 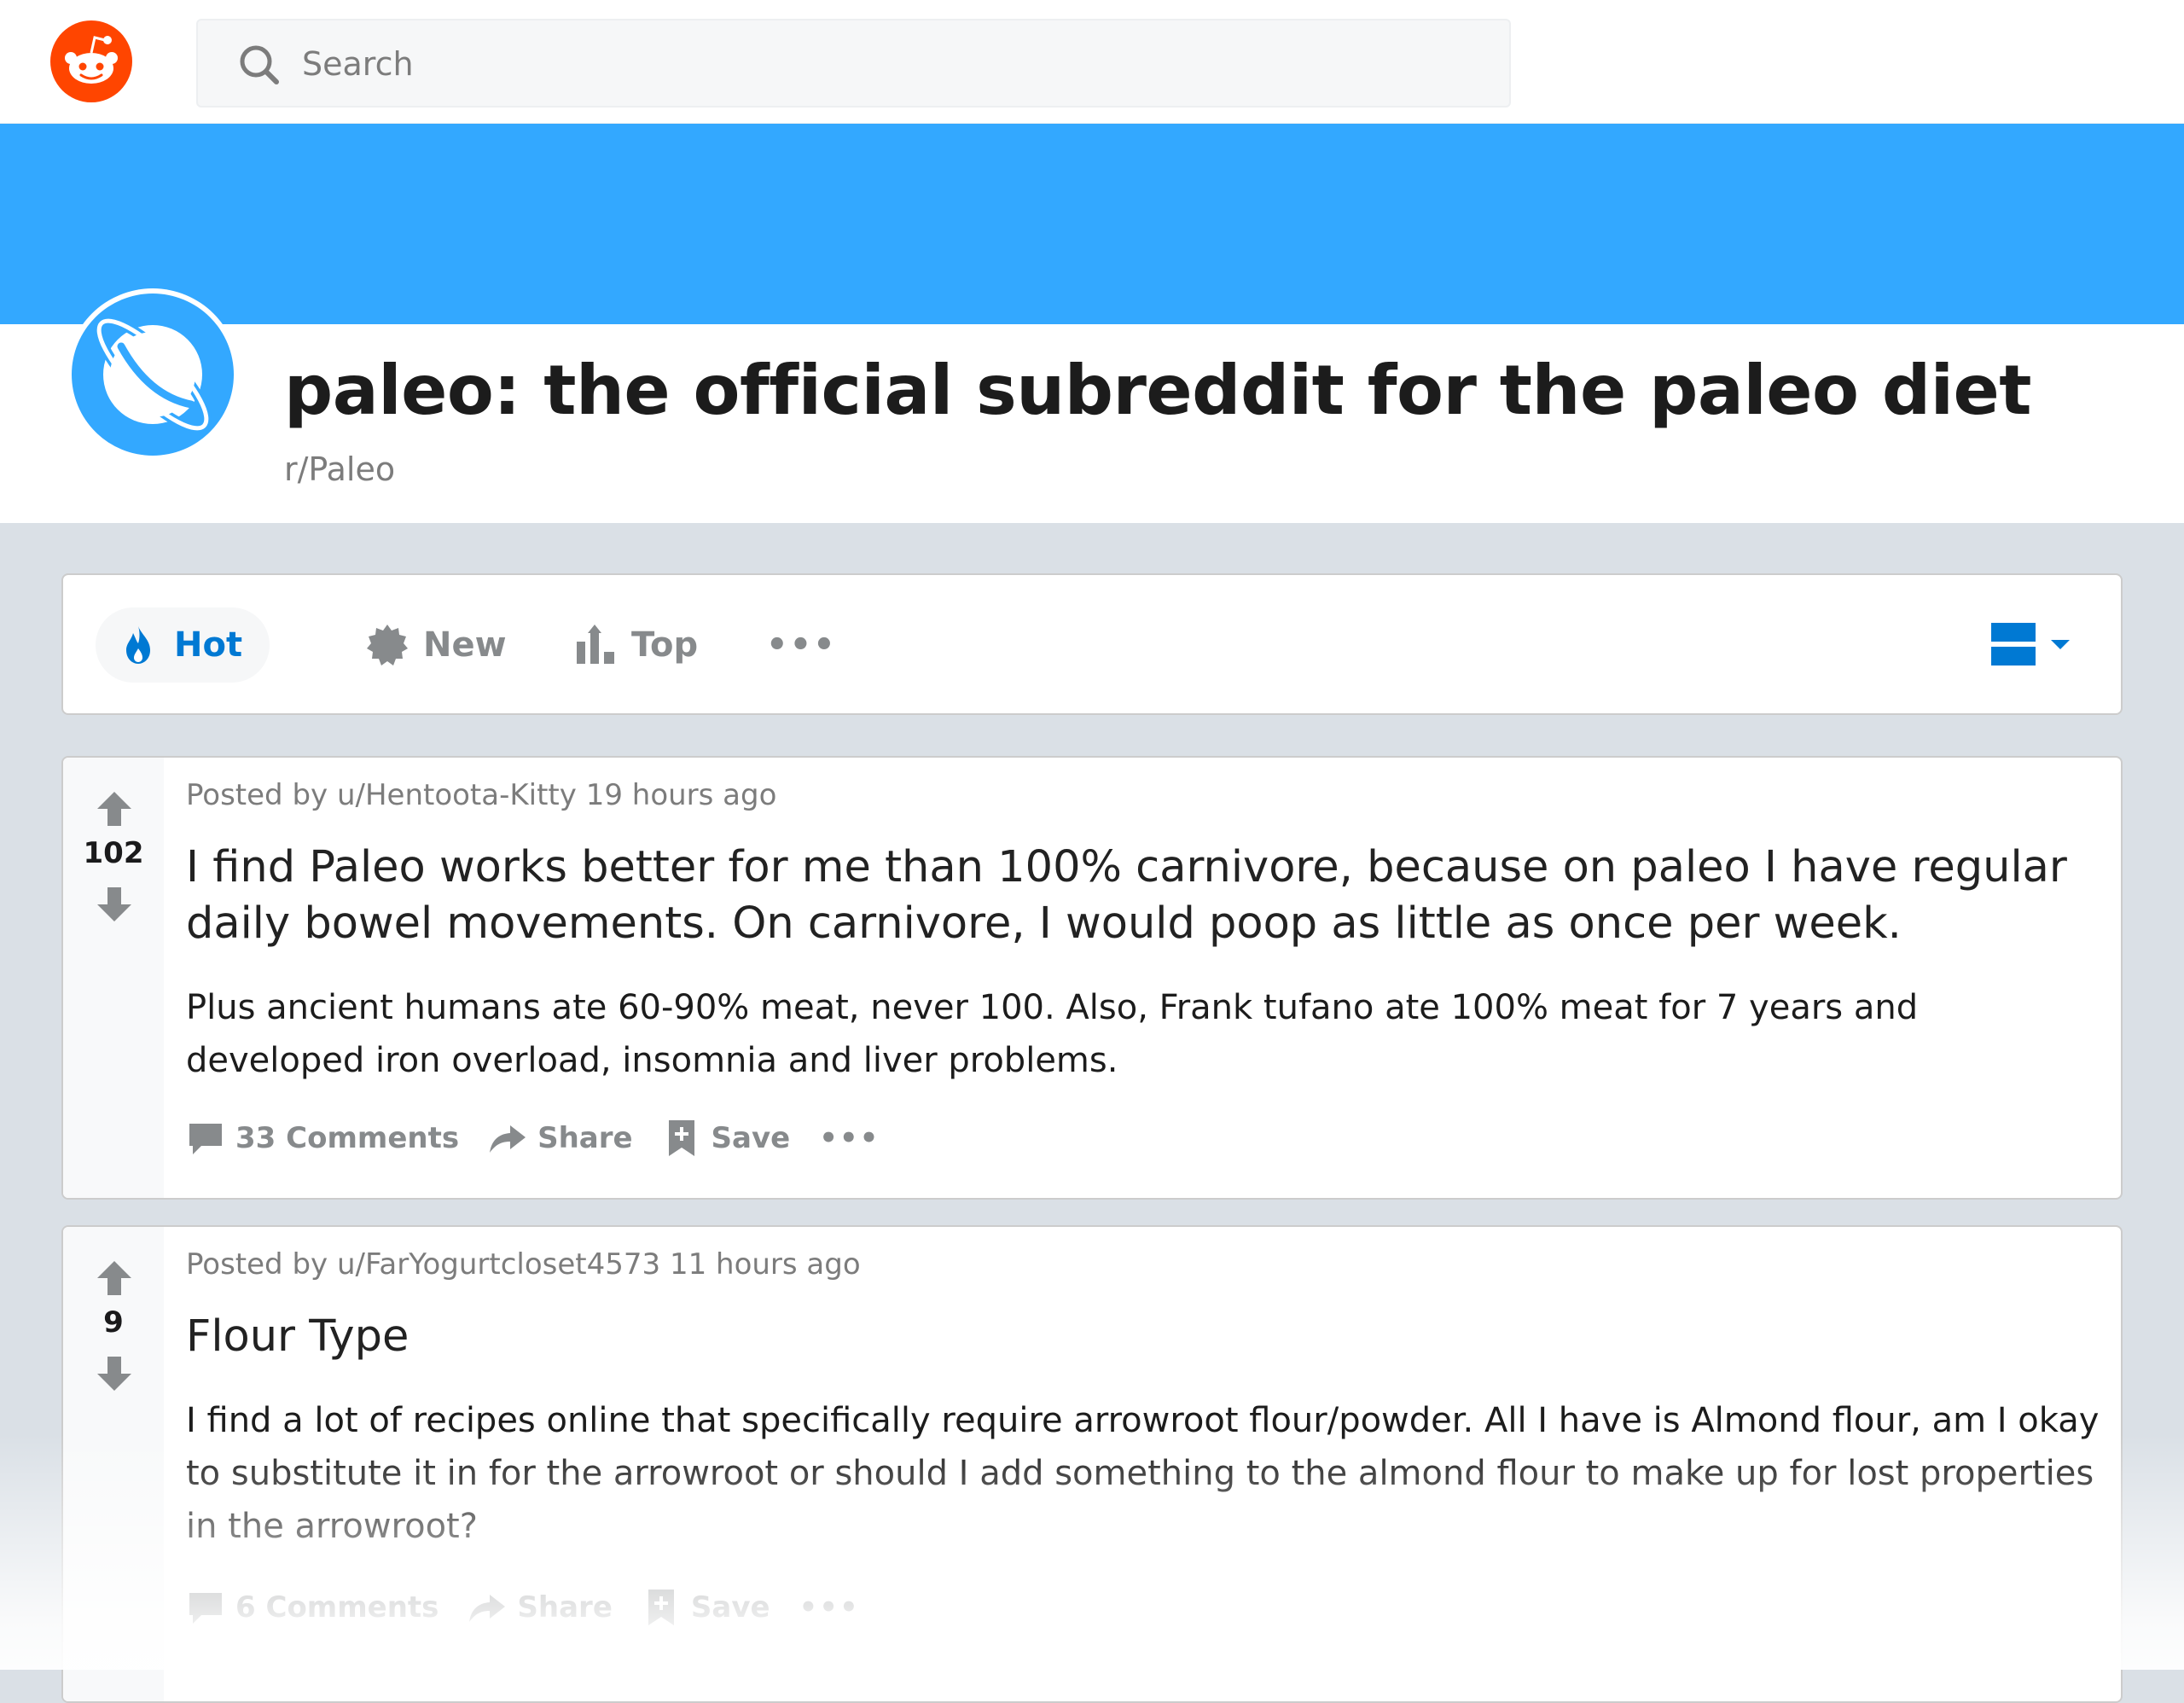 I want to click on sort-bar: Hot New Top •••, so click(x=1092, y=644).